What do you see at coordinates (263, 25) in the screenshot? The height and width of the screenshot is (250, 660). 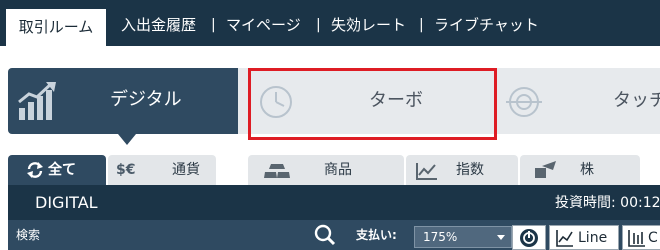 I see `nav-link-my-page: マイページ` at bounding box center [263, 25].